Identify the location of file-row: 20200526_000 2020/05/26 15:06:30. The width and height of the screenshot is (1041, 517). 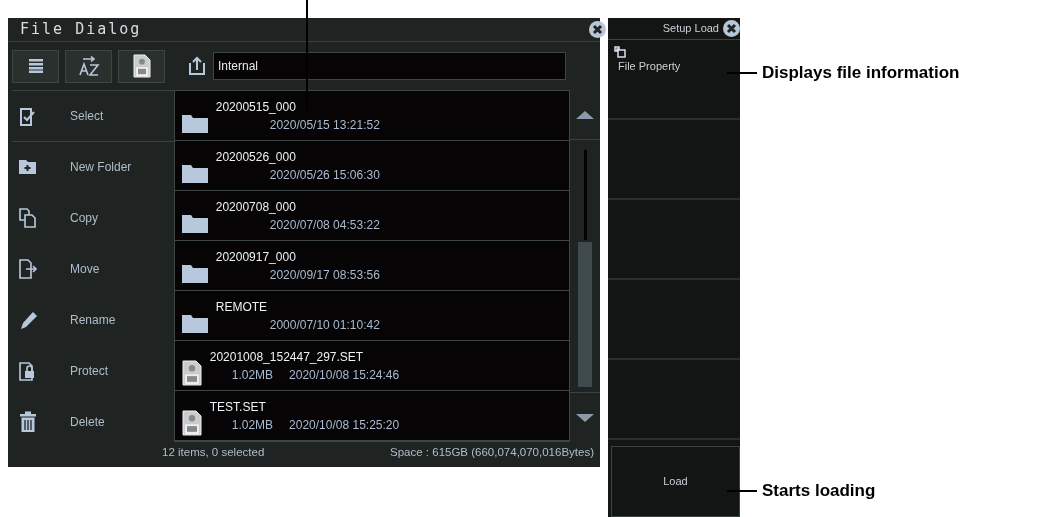
(372, 166).